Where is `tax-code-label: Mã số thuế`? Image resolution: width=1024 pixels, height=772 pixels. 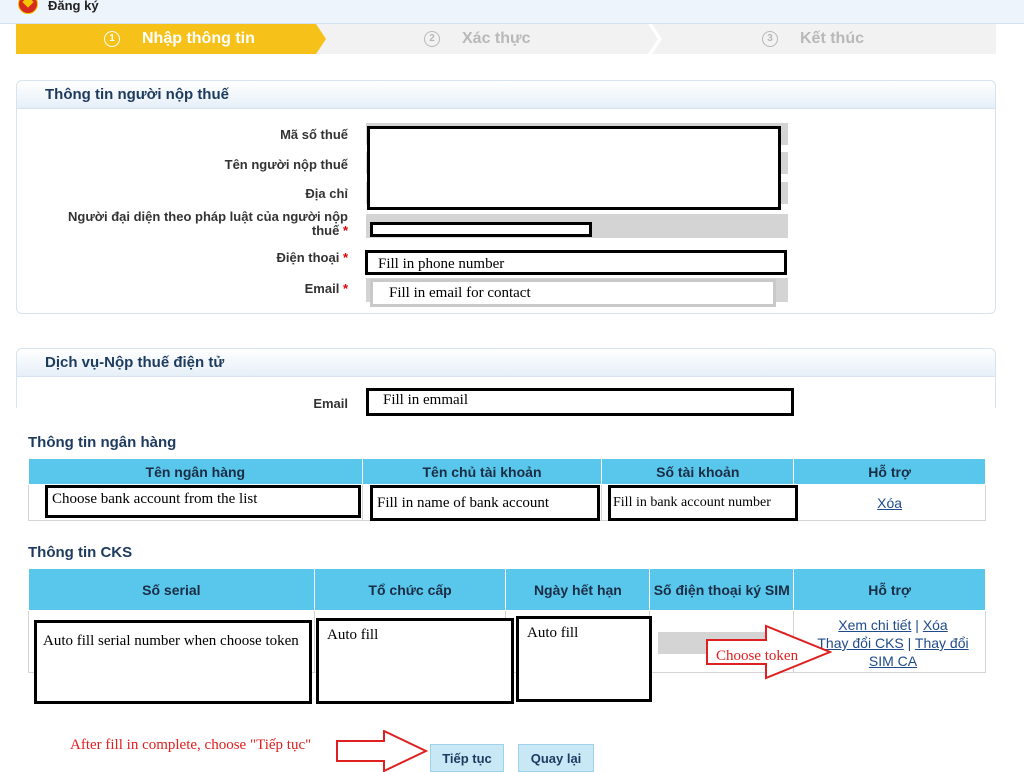
tax-code-label: Mã số thuế is located at coordinates (314, 134).